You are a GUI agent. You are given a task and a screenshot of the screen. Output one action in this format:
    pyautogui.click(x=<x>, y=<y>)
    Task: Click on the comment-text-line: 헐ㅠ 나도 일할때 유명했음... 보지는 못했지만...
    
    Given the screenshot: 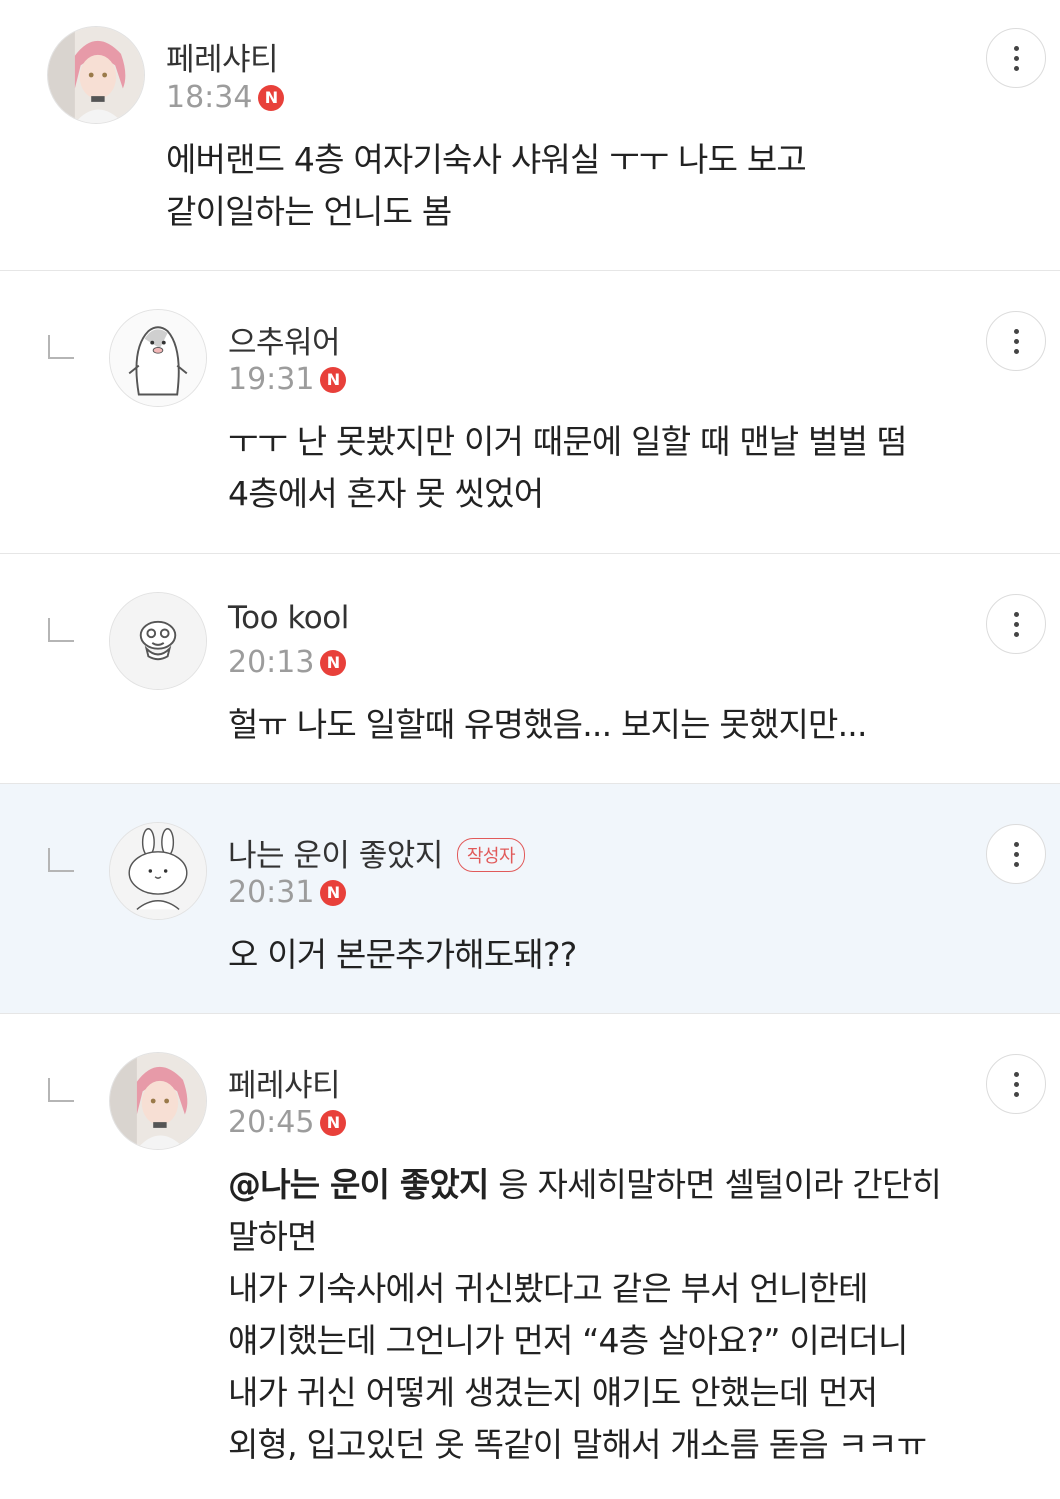 What is the action you would take?
    pyautogui.click(x=547, y=724)
    